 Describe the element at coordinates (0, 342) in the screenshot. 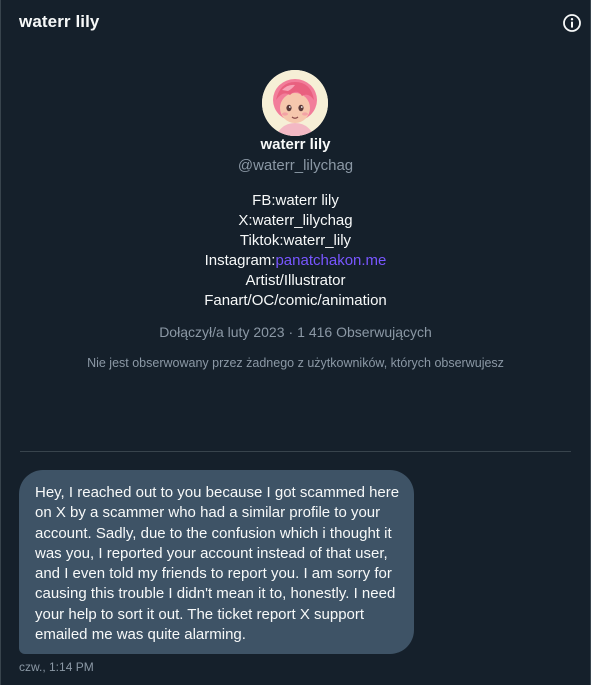

I see `left-border` at that location.